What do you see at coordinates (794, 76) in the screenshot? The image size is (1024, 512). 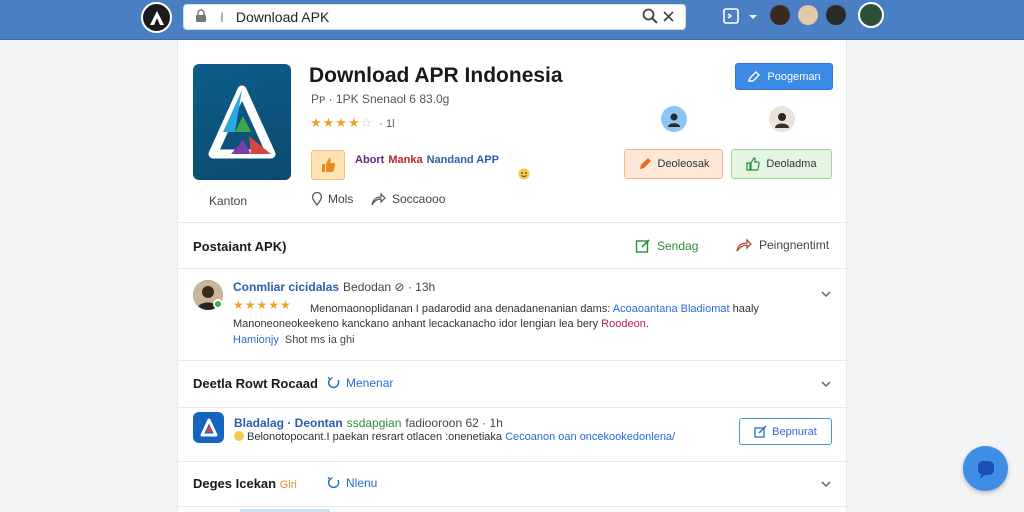 I see `primary-button-label: Poogeman` at bounding box center [794, 76].